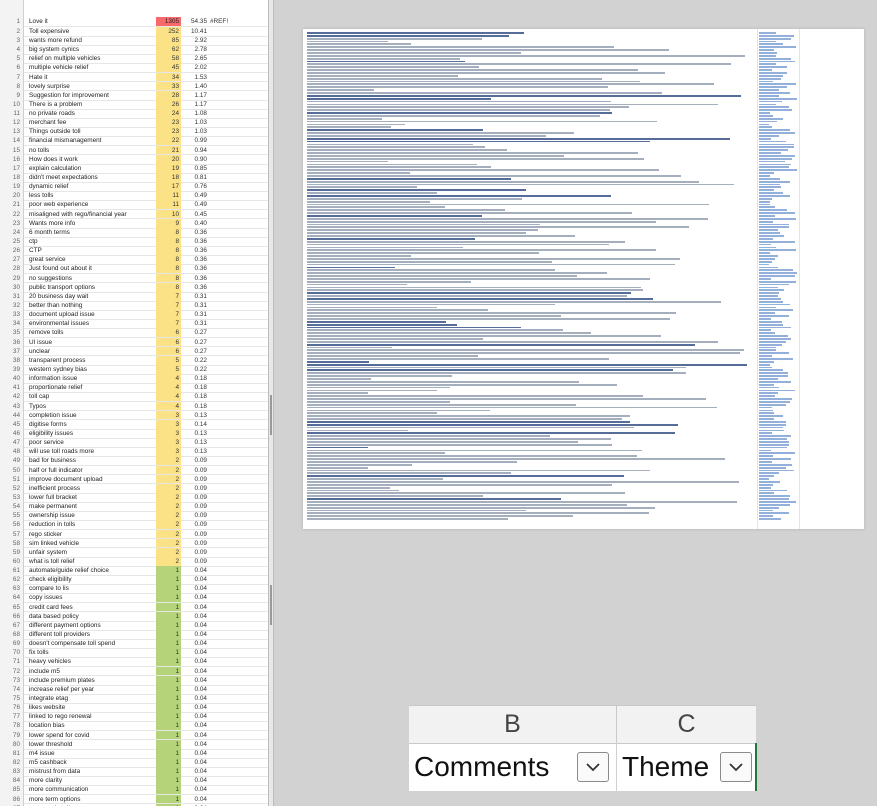  Describe the element at coordinates (583, 748) in the screenshot. I see `zoomed-header-crop: B C Comments Theme` at that location.